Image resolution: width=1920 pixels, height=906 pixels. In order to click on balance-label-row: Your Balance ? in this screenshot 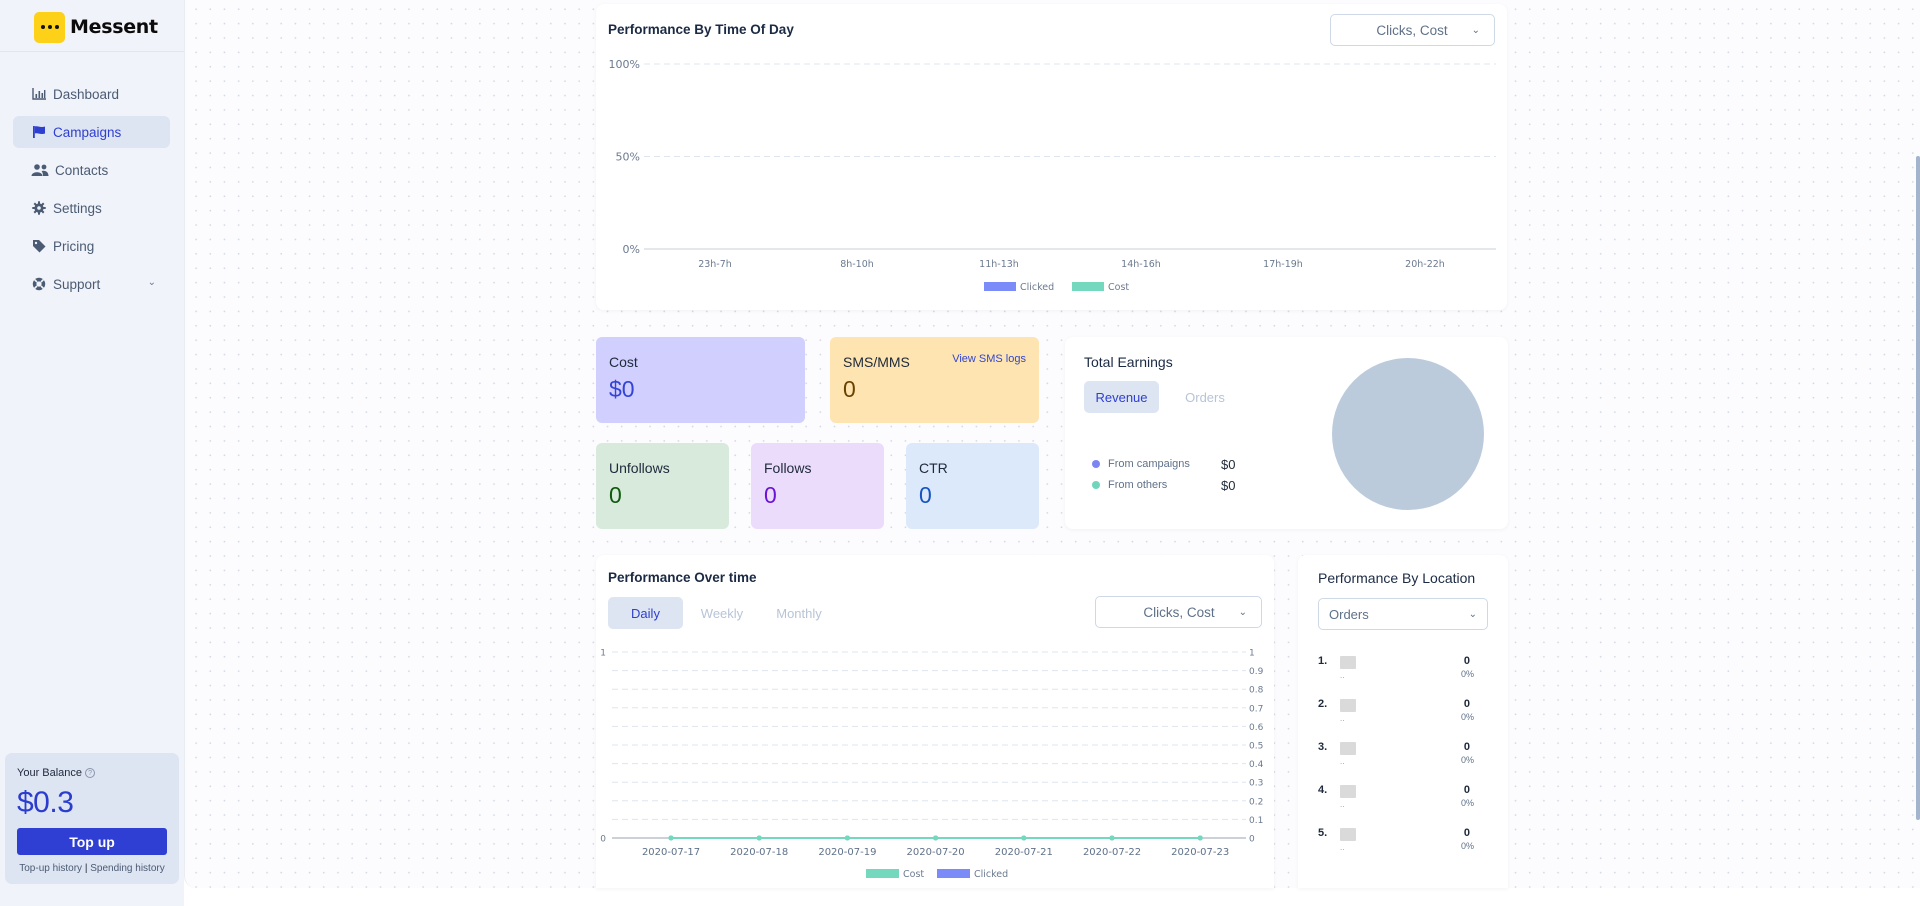, I will do `click(56, 773)`.